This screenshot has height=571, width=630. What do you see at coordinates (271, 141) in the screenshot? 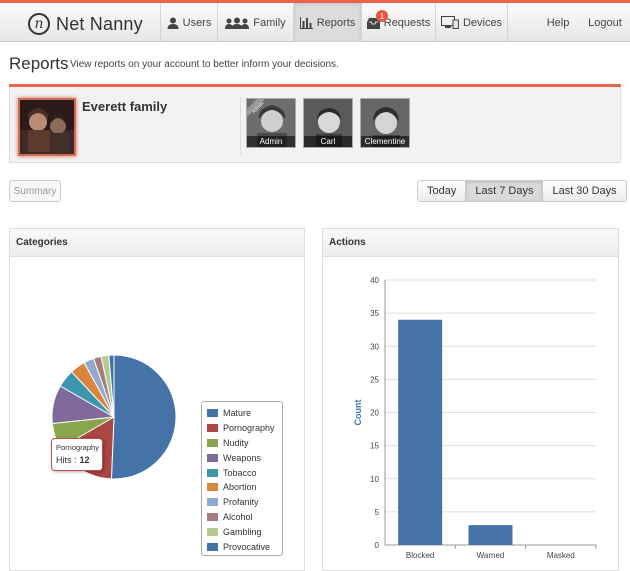
I see `member-name: Admin` at bounding box center [271, 141].